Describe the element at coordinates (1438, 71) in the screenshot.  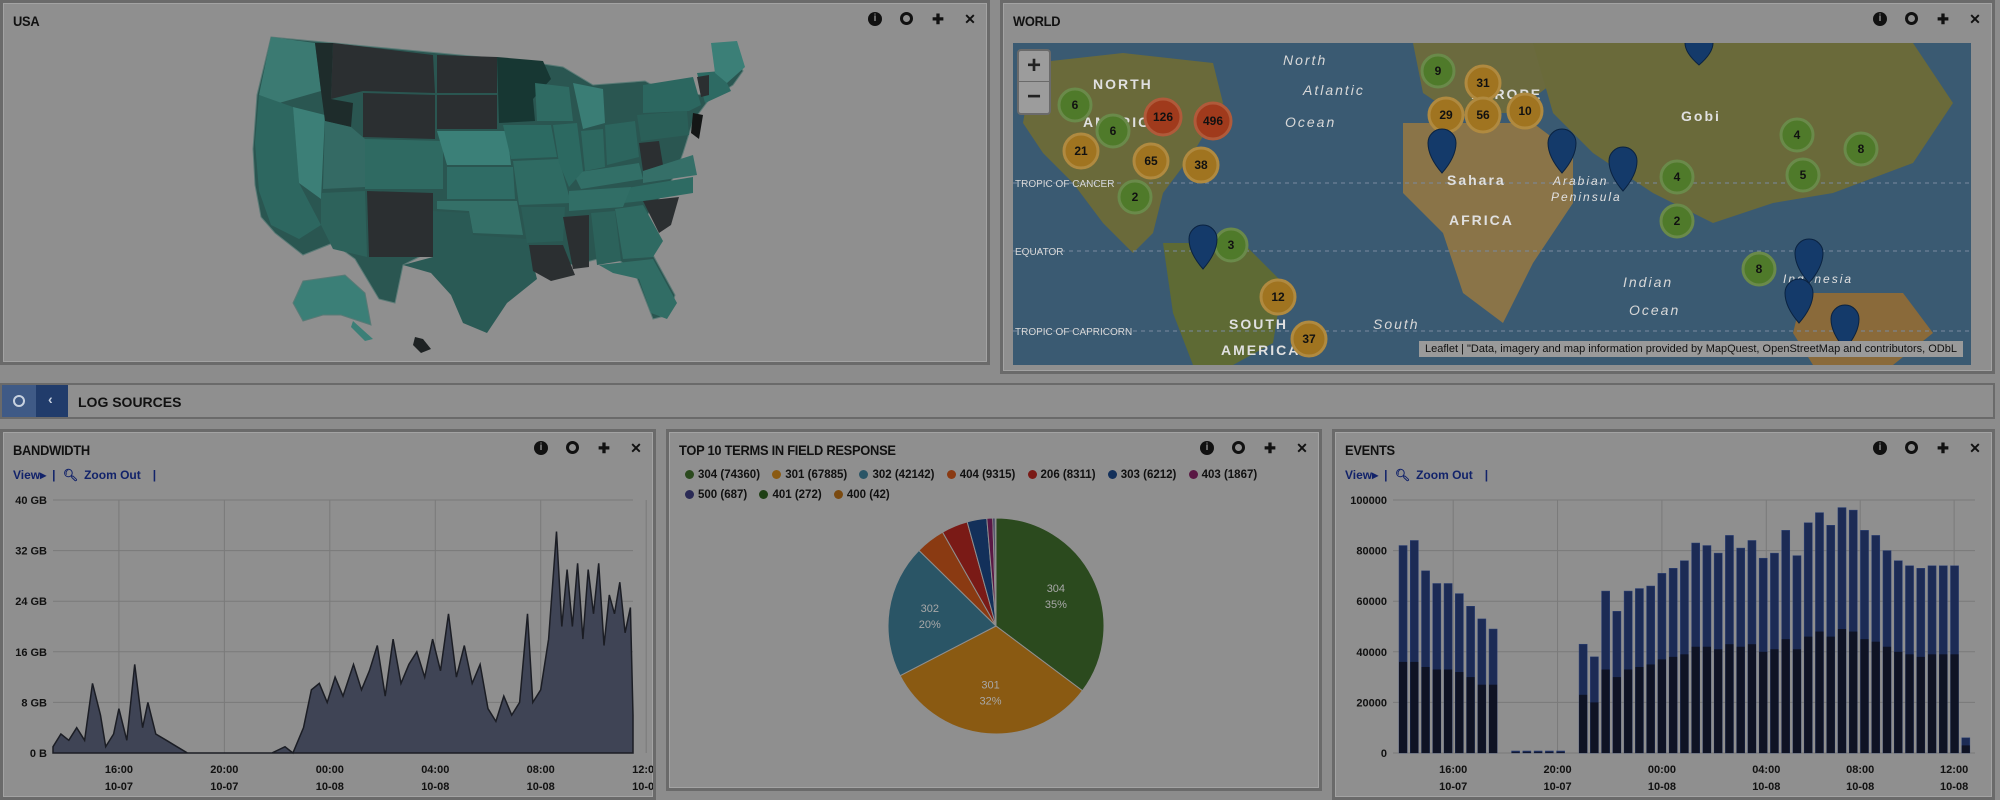
I see `map-cluster: 9` at that location.